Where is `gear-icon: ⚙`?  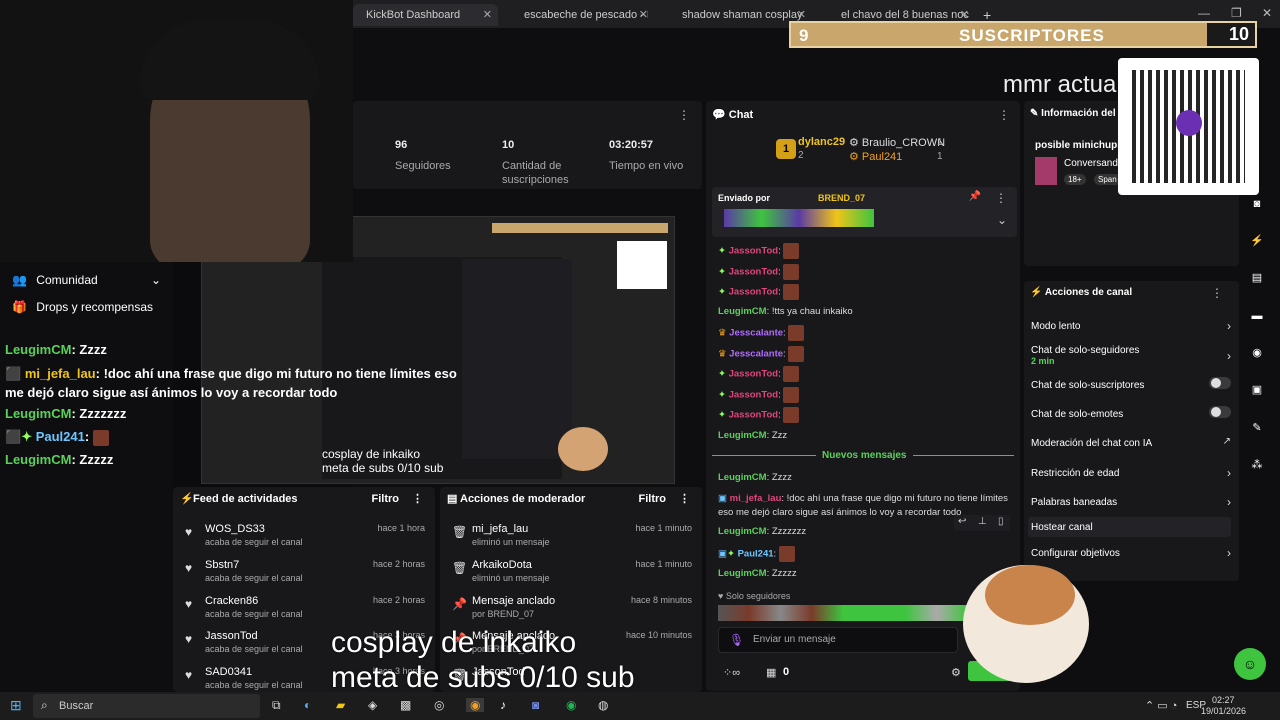 gear-icon: ⚙ is located at coordinates (956, 672).